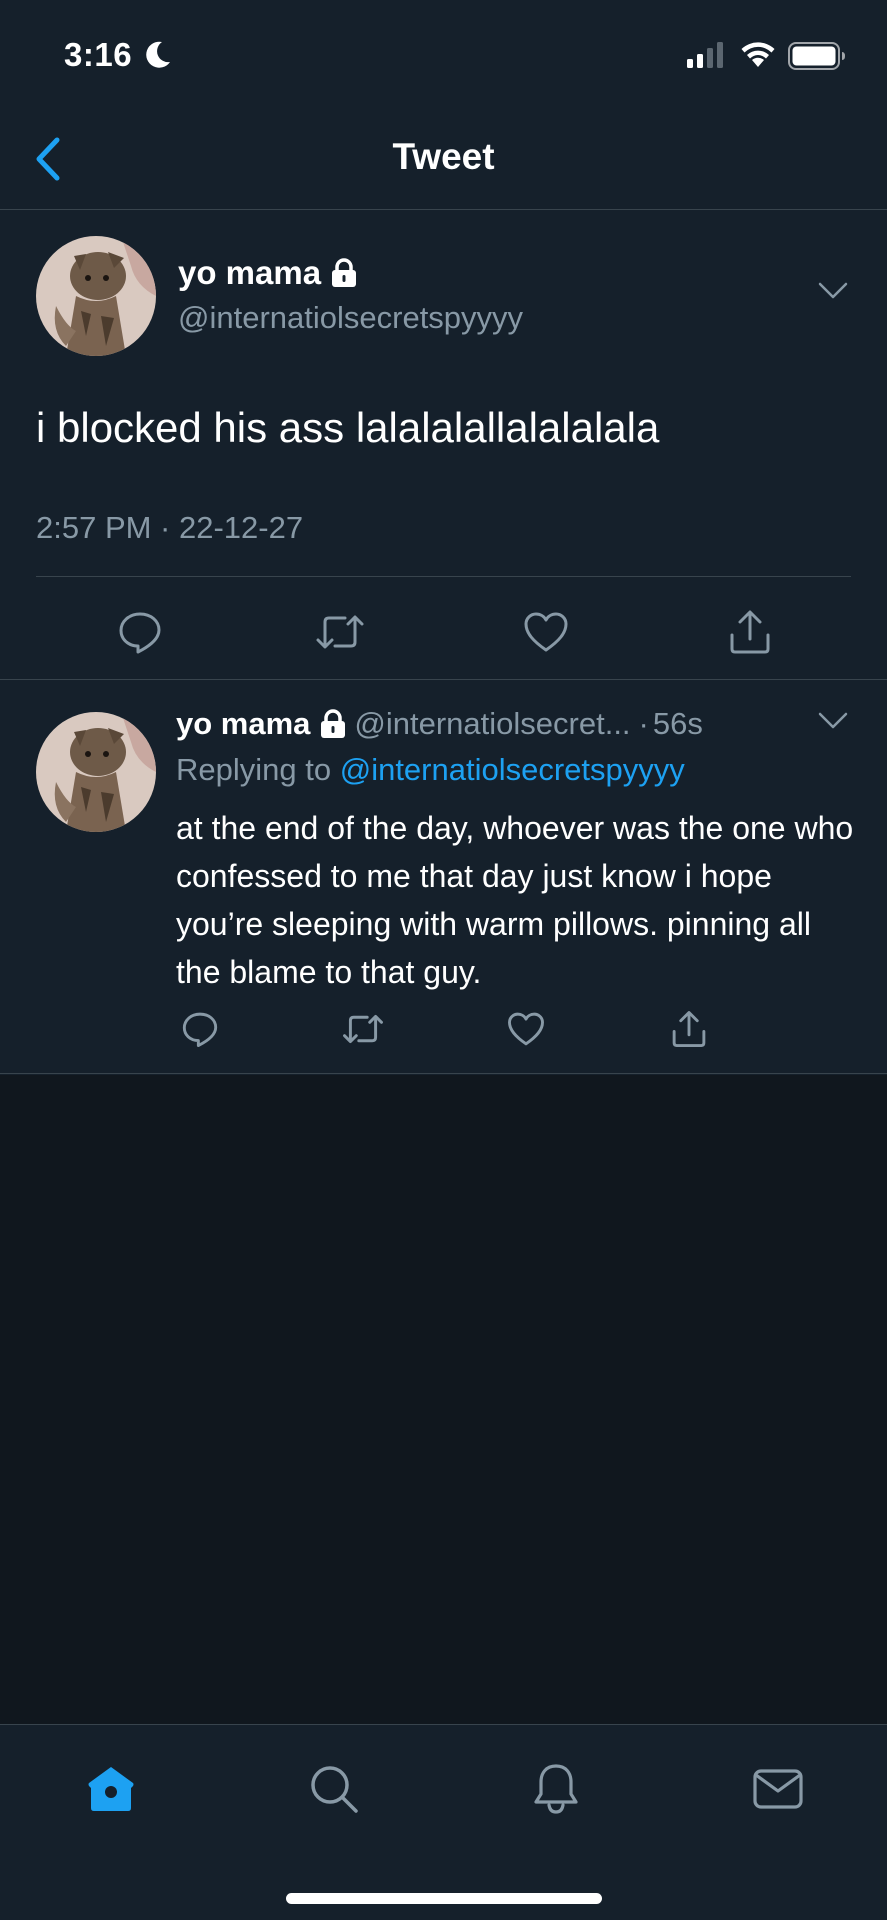  What do you see at coordinates (817, 58) in the screenshot?
I see `battery-icon` at bounding box center [817, 58].